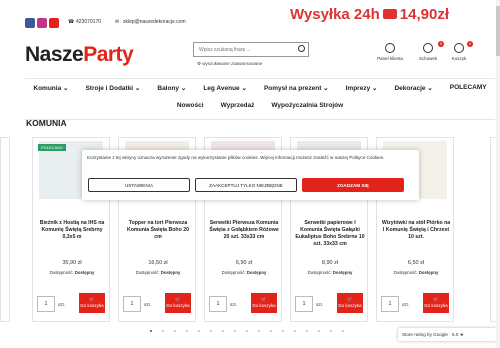 This screenshot has width=500, height=348. What do you see at coordinates (353, 185) in the screenshot?
I see `cookie-accept-button: ZGADZAM SIĘ` at bounding box center [353, 185].